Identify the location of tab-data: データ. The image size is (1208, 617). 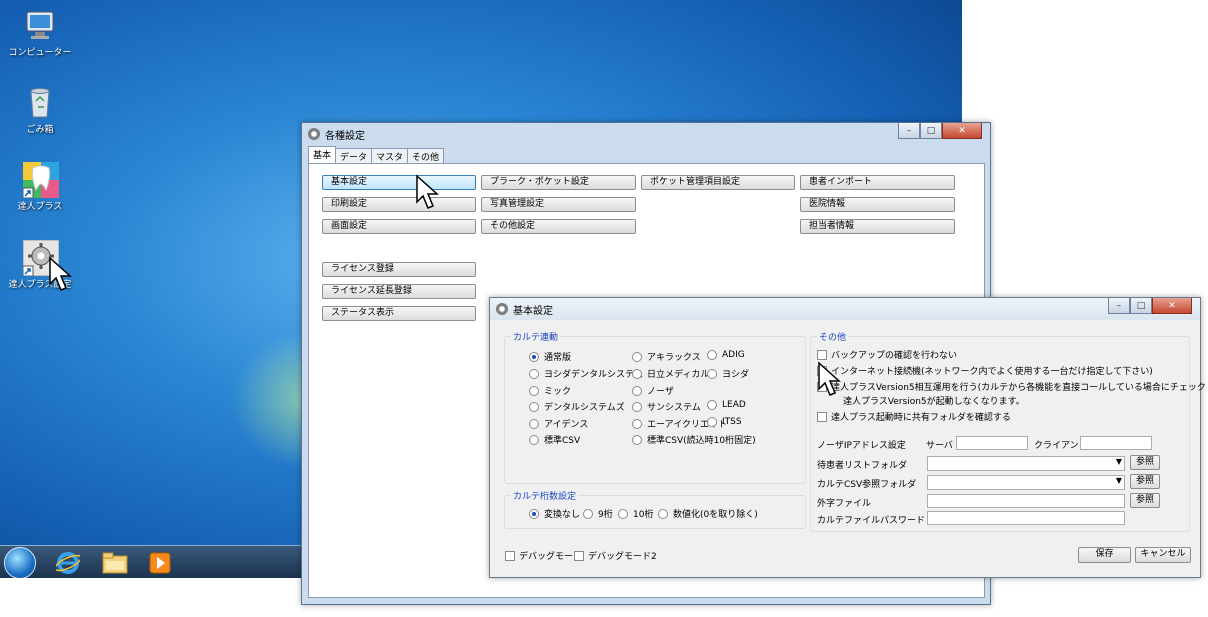
(354, 155).